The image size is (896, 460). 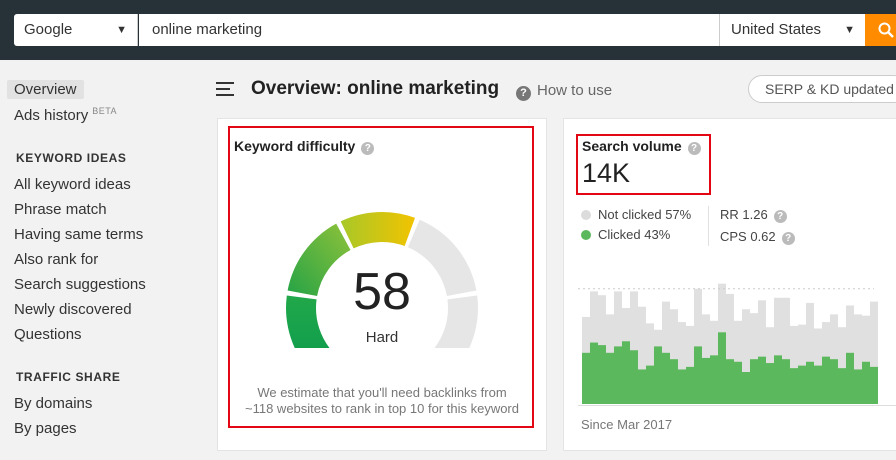 I want to click on rr-metric: RR 1.26?, so click(x=753, y=215).